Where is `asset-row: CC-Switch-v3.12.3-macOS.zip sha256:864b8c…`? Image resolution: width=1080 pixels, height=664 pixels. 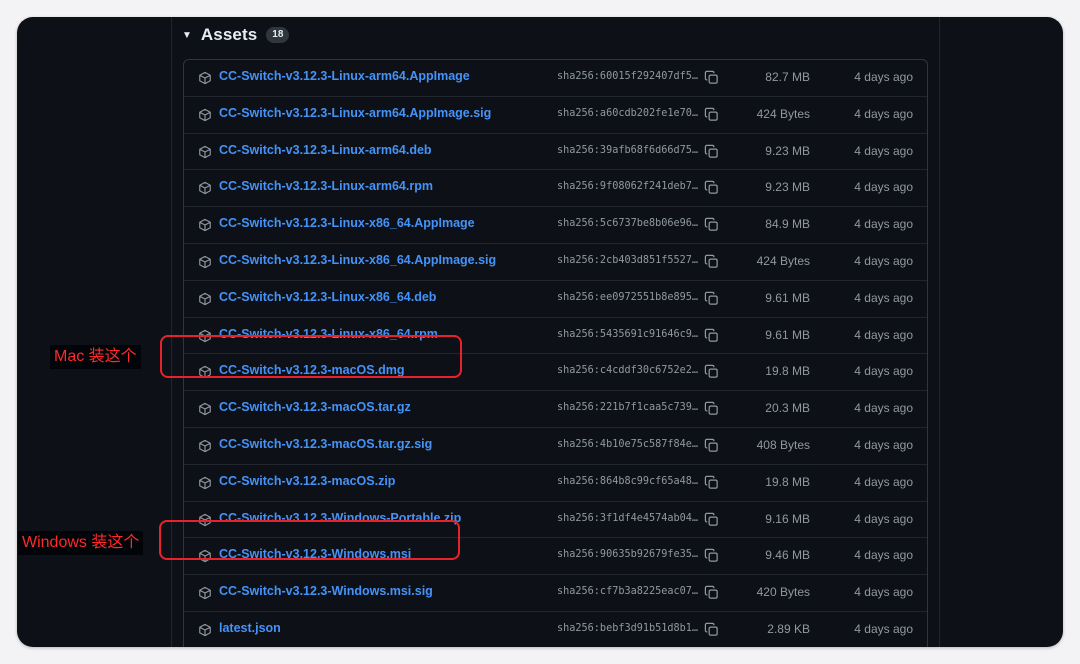 asset-row: CC-Switch-v3.12.3-macOS.zip sha256:864b8c… is located at coordinates (555, 483).